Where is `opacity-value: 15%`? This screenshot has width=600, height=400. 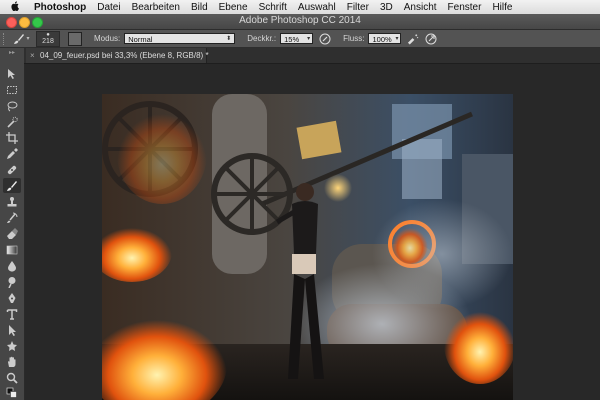 opacity-value: 15% is located at coordinates (292, 39).